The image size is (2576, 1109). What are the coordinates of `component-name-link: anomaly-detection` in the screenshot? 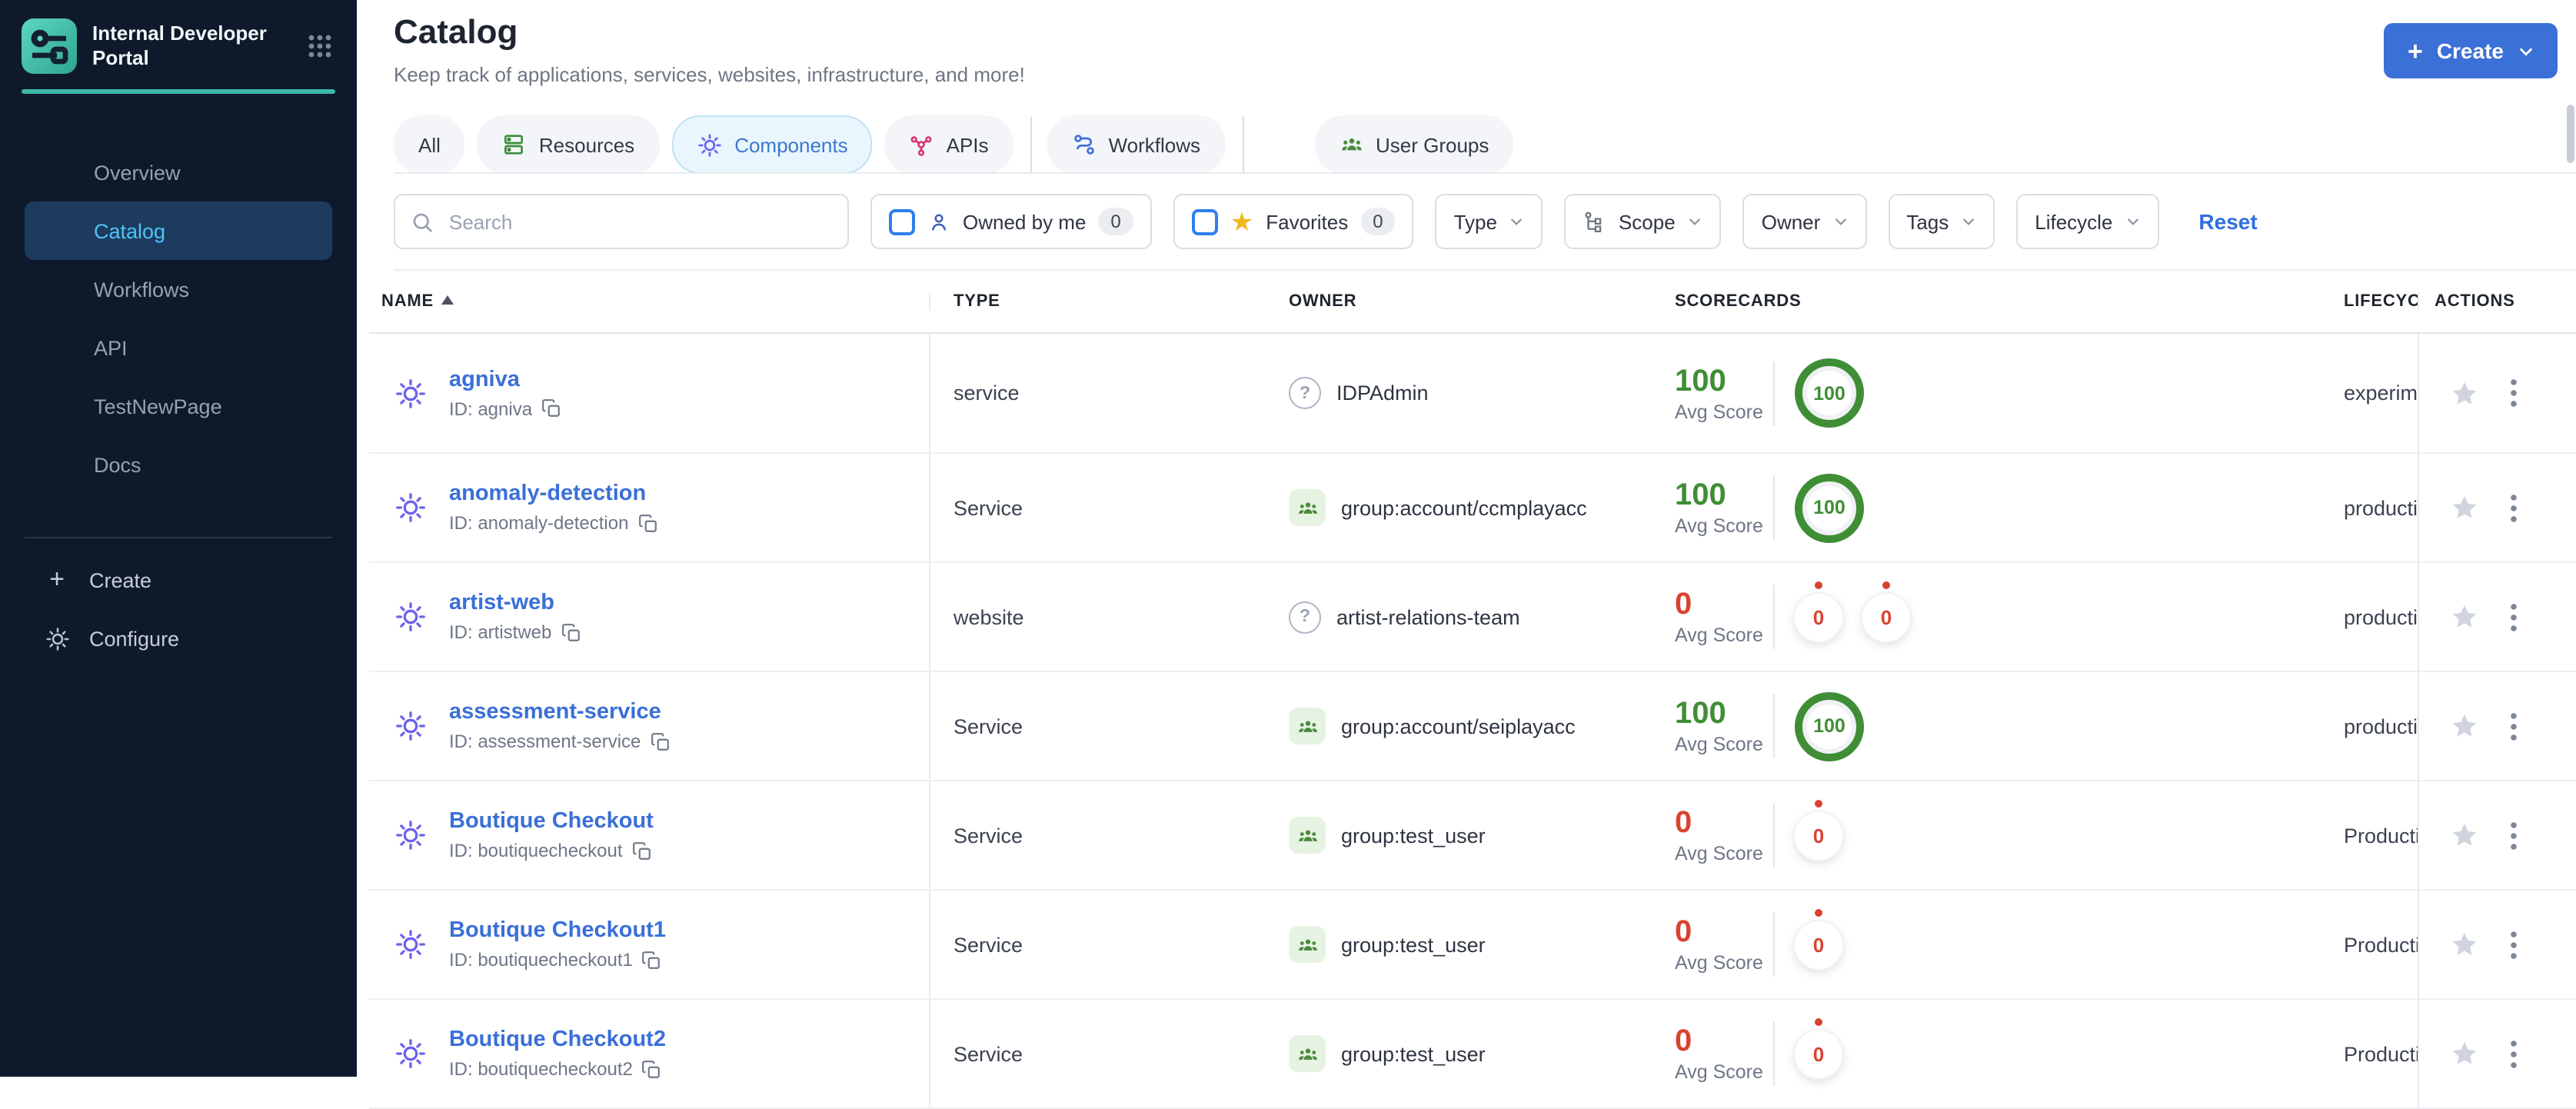 It's located at (553, 493).